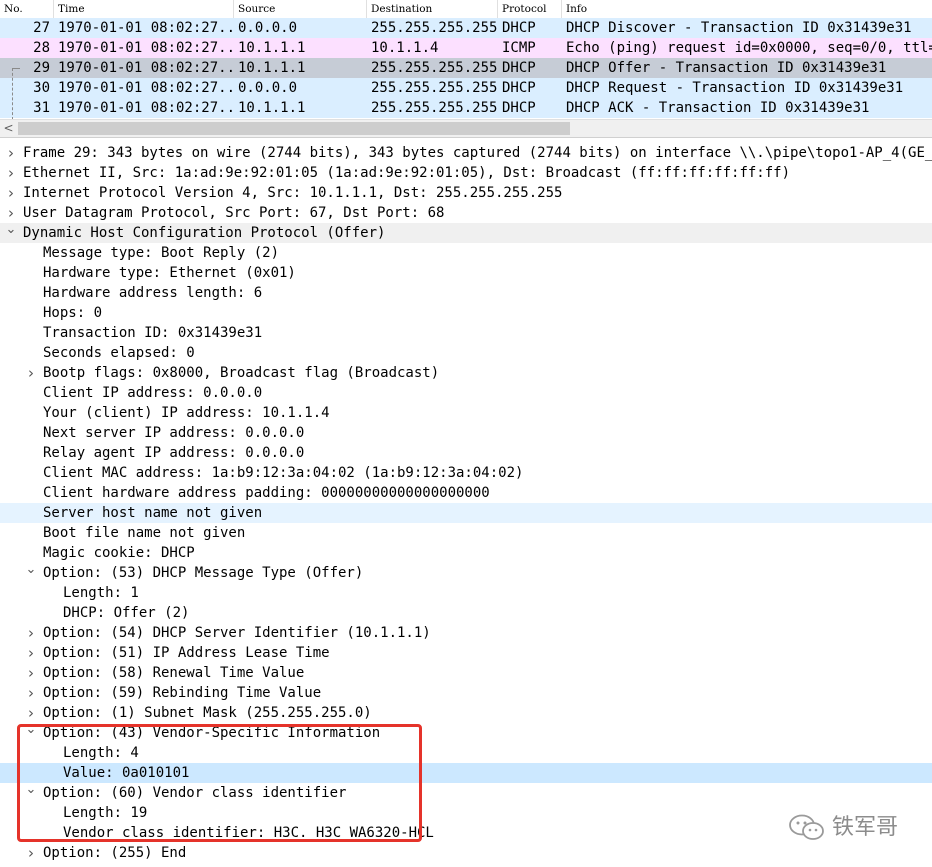  Describe the element at coordinates (169, 273) in the screenshot. I see `detail-text: Hardware type: Ethernet (0x01)` at that location.